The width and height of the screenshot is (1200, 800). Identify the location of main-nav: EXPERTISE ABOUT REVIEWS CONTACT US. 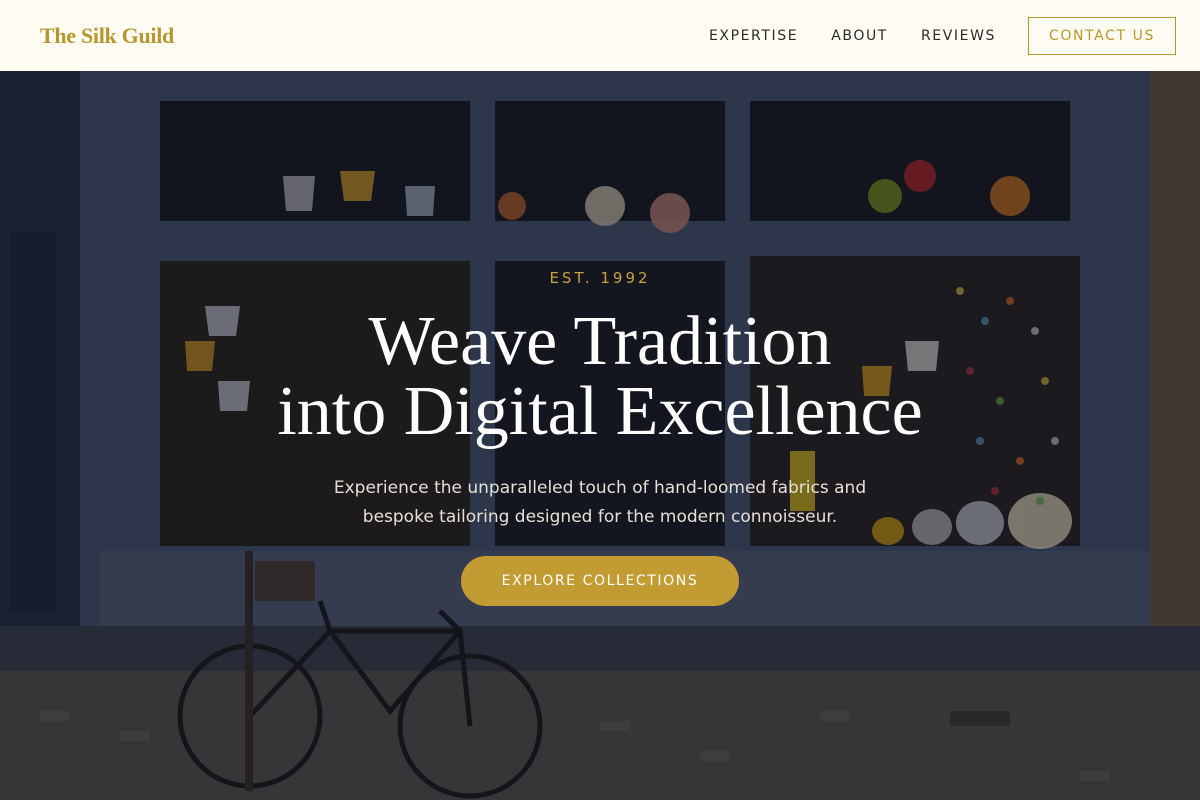
(942, 35).